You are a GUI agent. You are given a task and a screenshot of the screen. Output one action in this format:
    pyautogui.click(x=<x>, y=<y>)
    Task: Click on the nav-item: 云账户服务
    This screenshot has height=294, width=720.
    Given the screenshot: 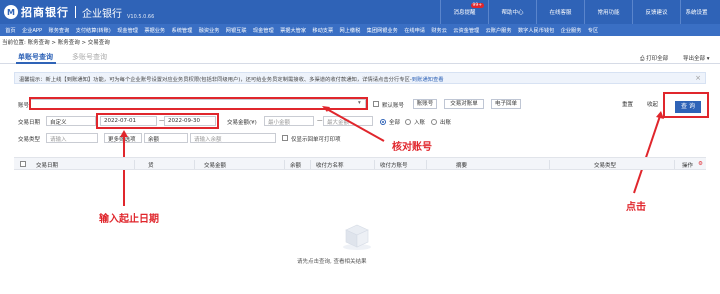 What is the action you would take?
    pyautogui.click(x=498, y=30)
    